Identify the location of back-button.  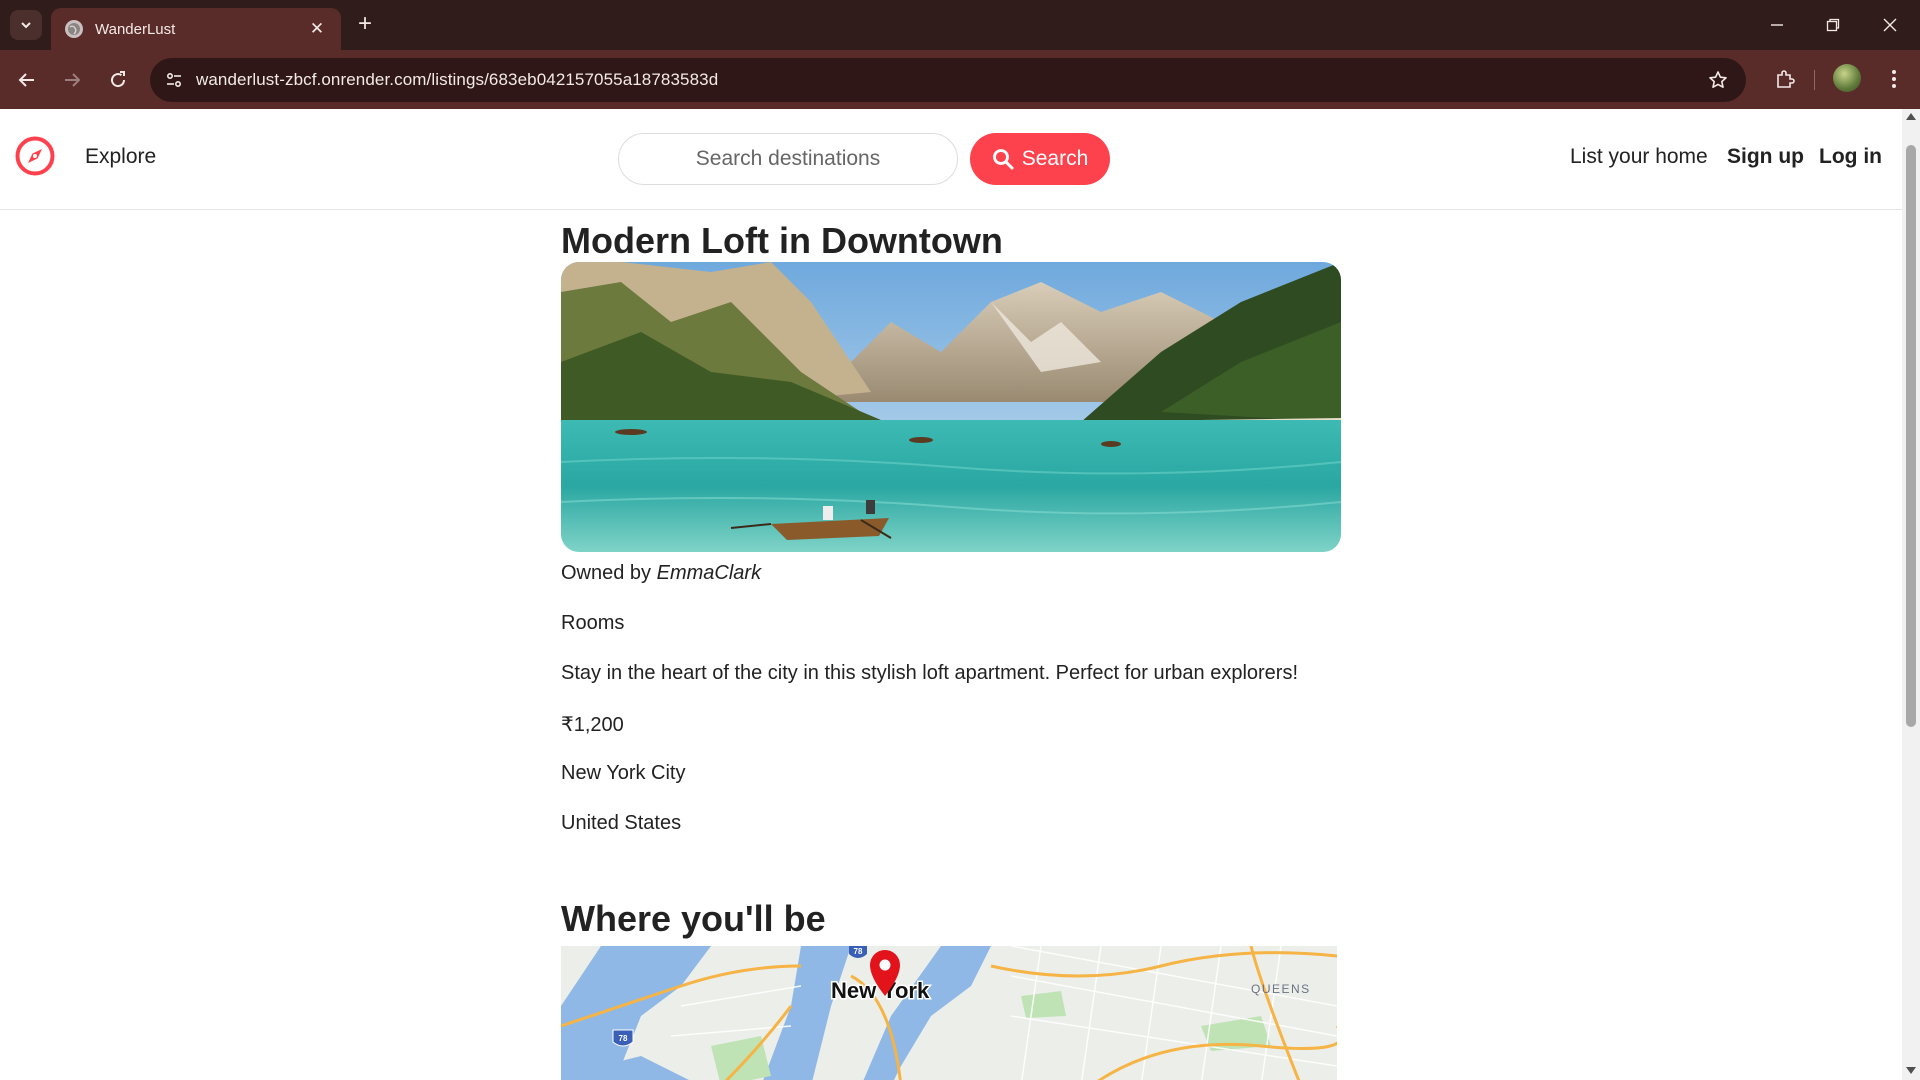
(27, 80).